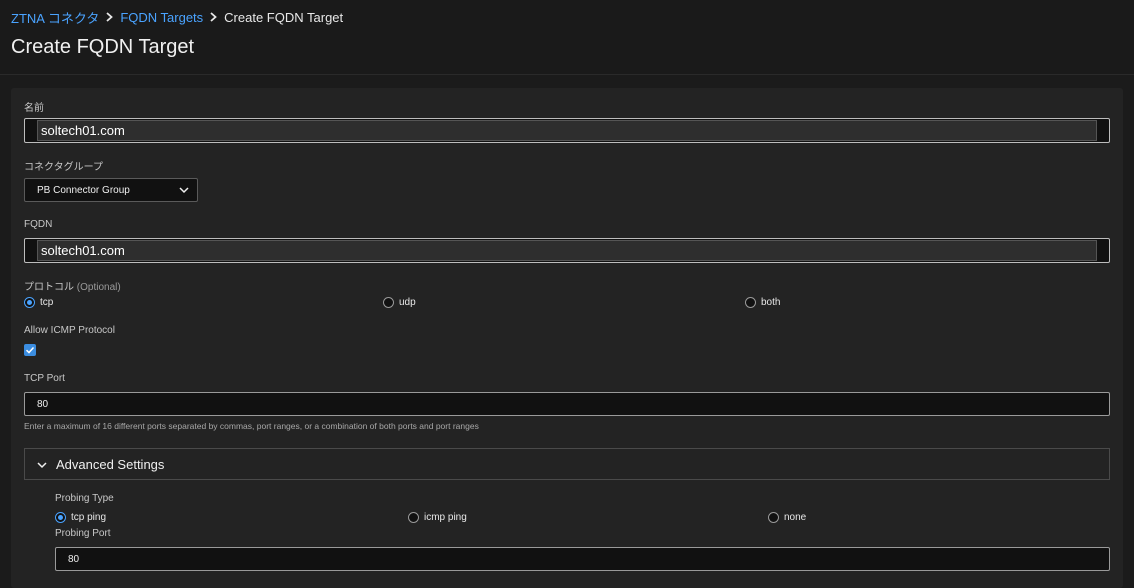 The image size is (1134, 588). I want to click on probing-port-input: 80, so click(582, 559).